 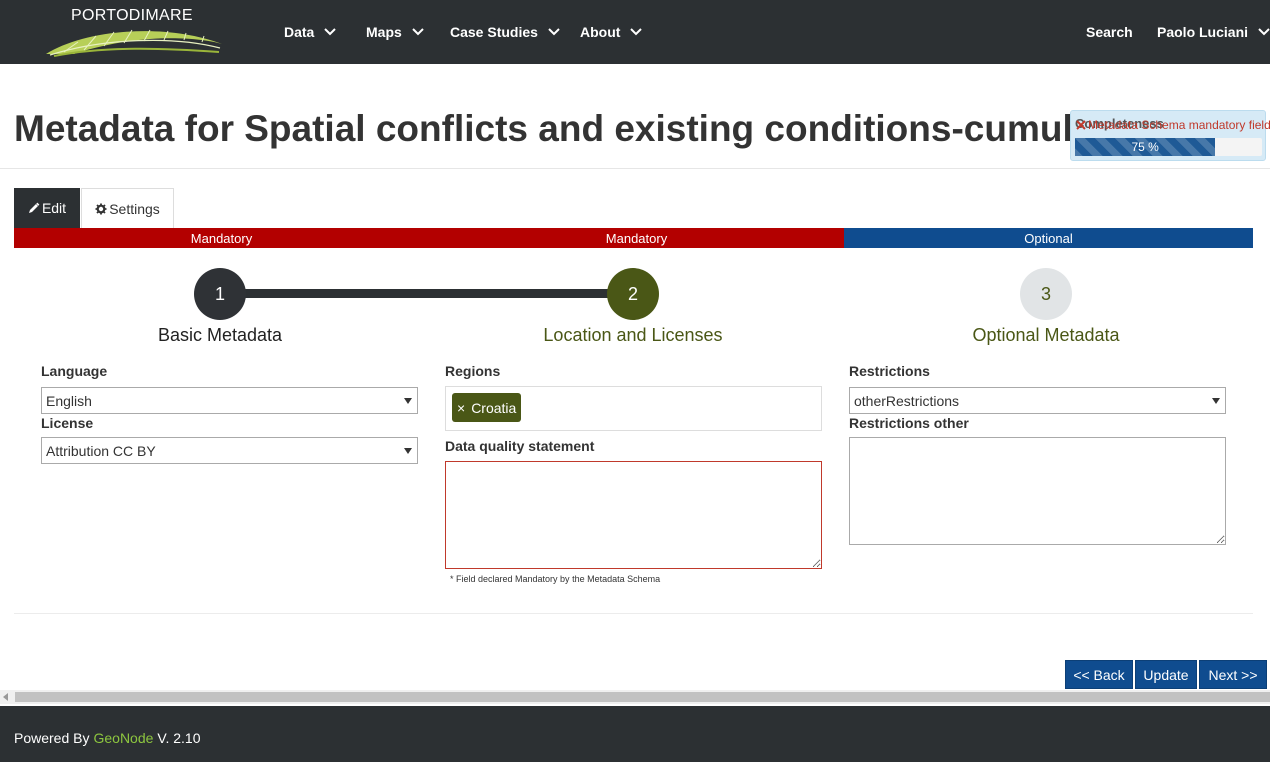 I want to click on completeness-percent: 75 %, so click(x=1145, y=147).